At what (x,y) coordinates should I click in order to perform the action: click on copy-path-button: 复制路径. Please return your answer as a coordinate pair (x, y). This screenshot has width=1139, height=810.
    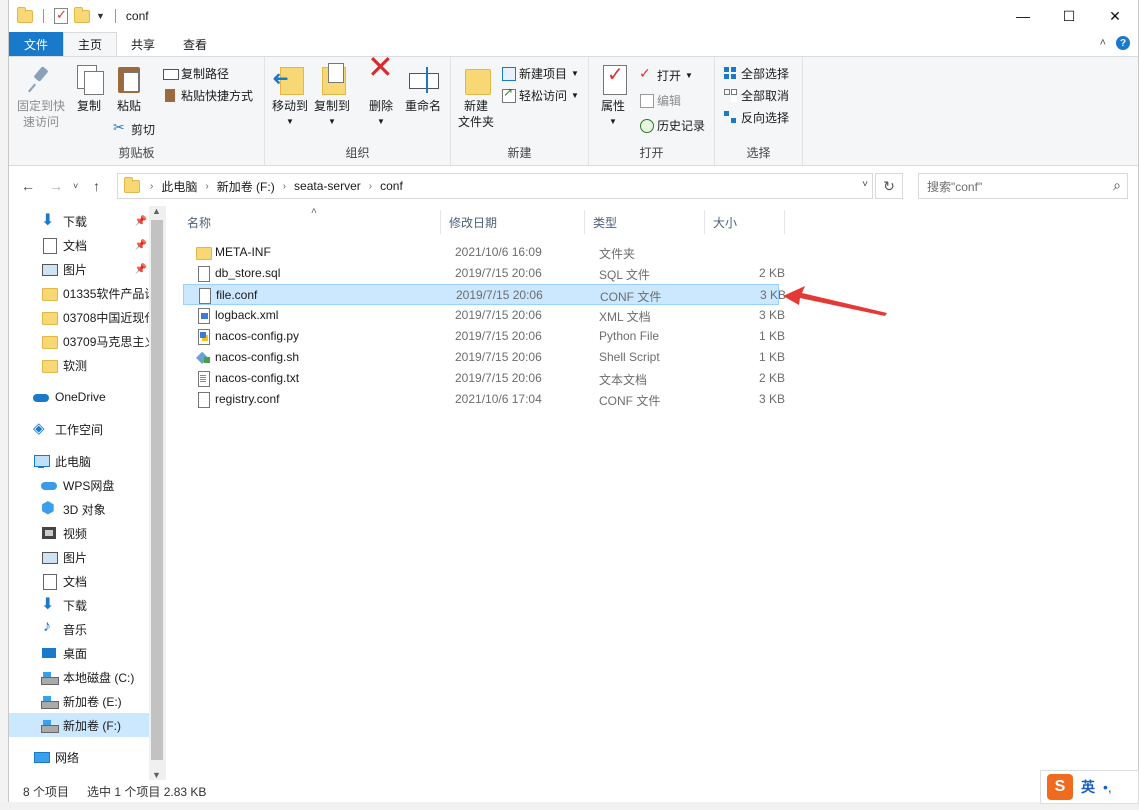
    Looking at the image, I should click on (196, 73).